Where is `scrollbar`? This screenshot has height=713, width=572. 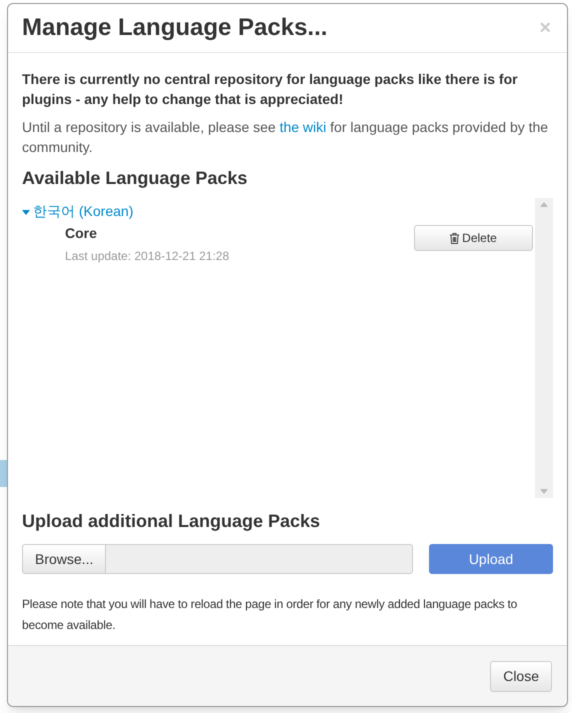
scrollbar is located at coordinates (544, 348).